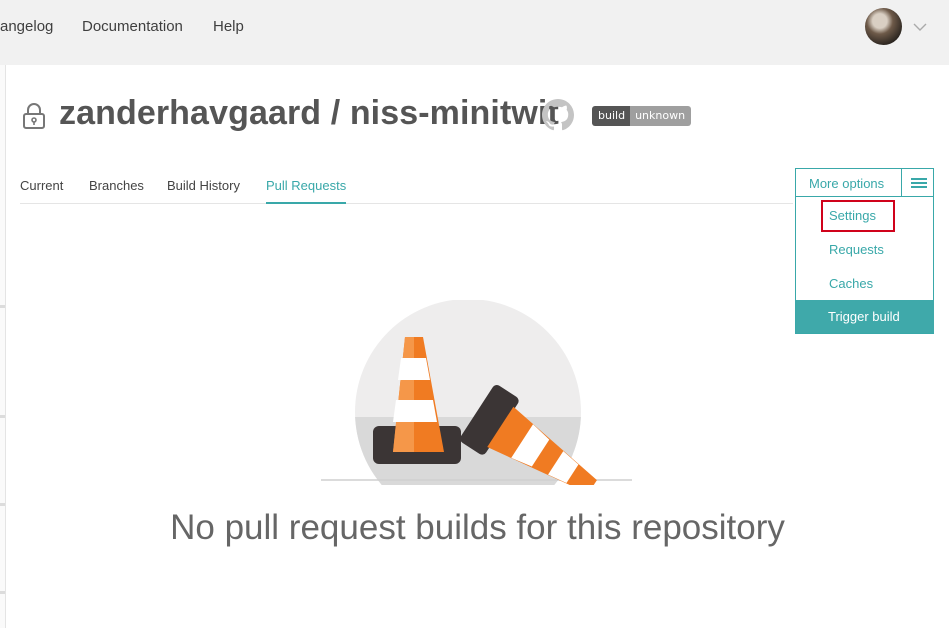 The image size is (949, 628). Describe the element at coordinates (920, 27) in the screenshot. I see `chevron-down-icon` at that location.